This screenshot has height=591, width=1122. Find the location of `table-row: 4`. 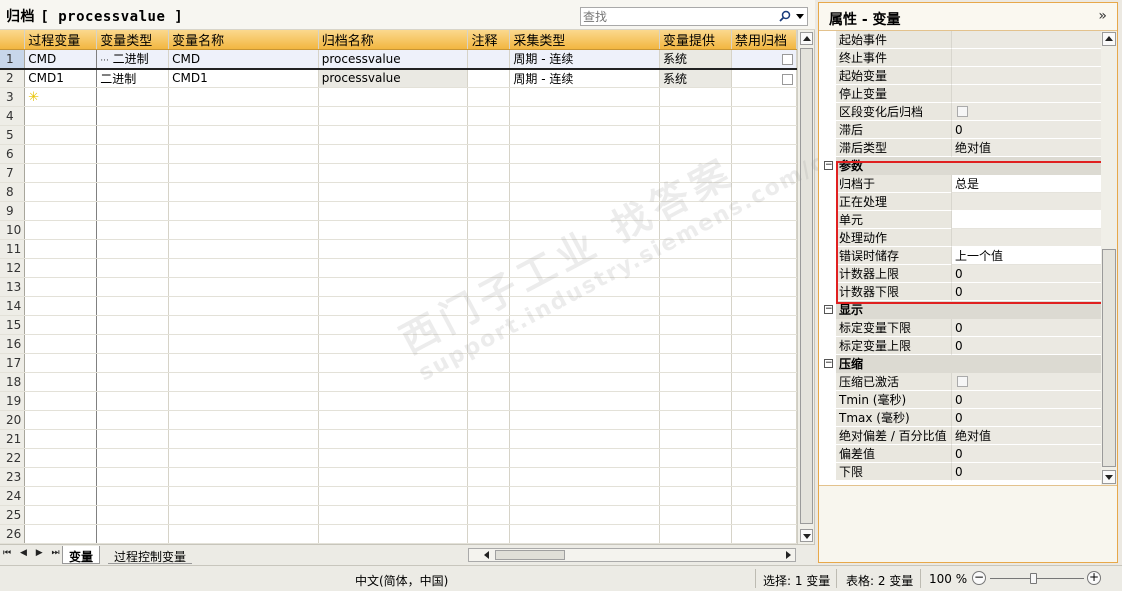

table-row: 4 is located at coordinates (398, 116).